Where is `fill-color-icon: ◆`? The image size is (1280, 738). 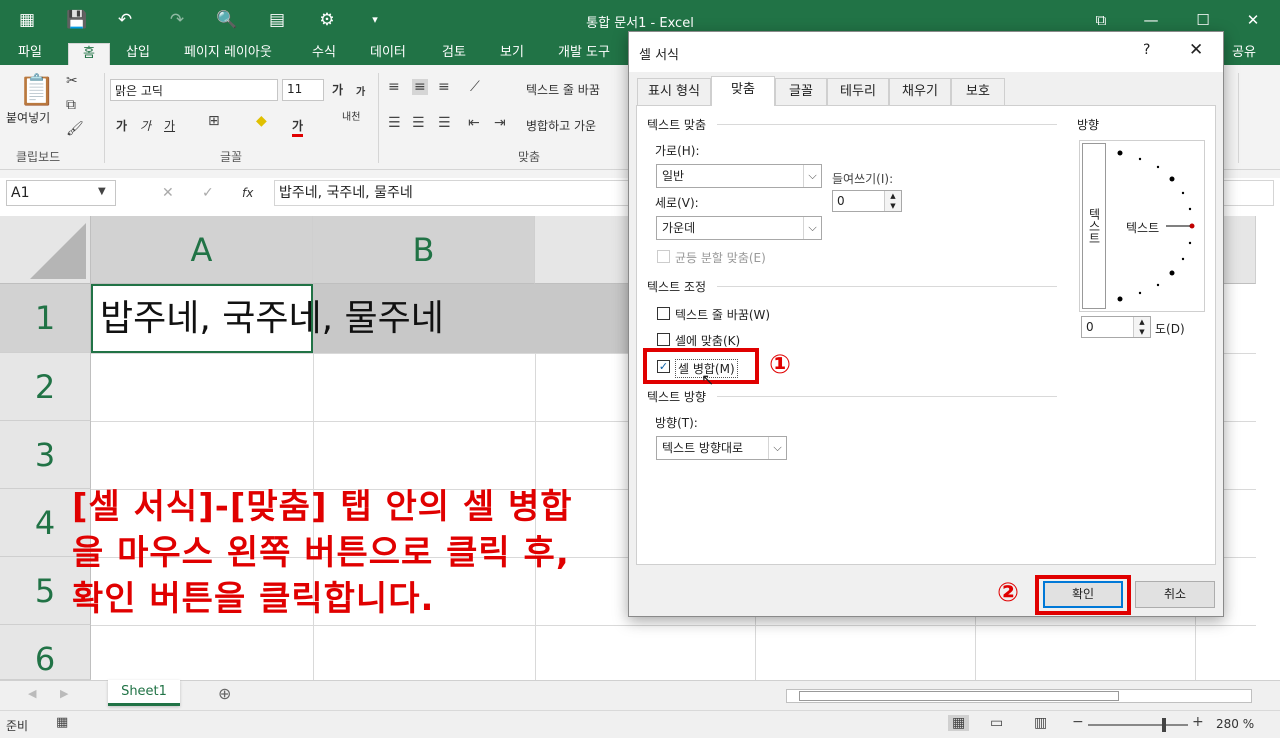 fill-color-icon: ◆ is located at coordinates (261, 121).